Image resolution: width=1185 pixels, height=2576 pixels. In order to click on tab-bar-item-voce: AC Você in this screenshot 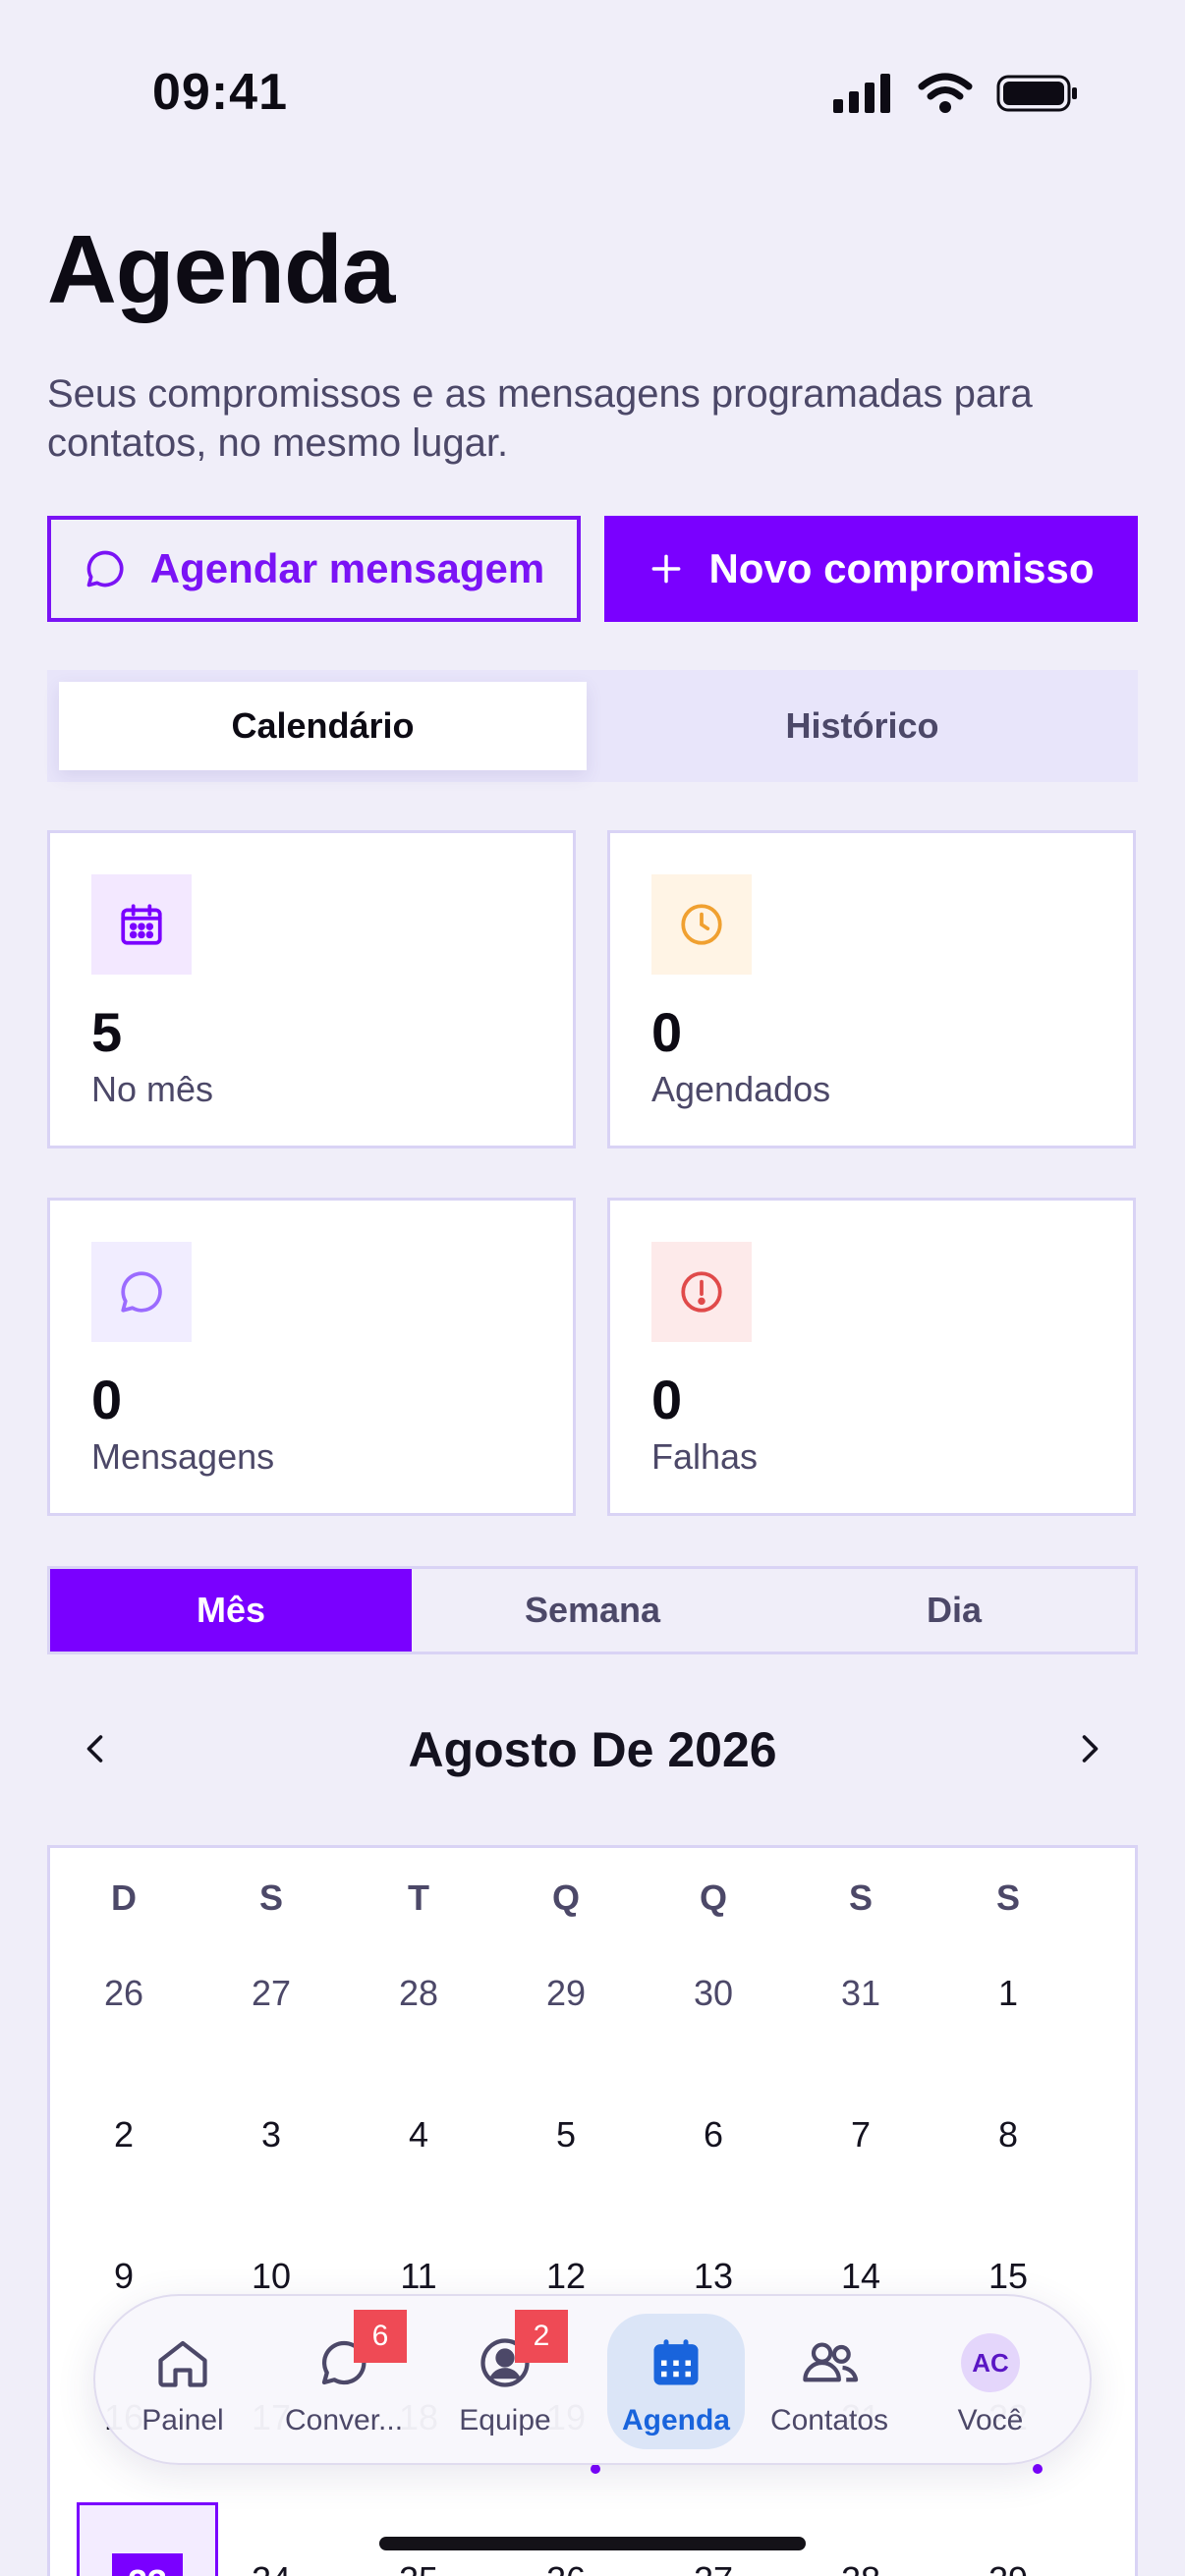, I will do `click(991, 2381)`.